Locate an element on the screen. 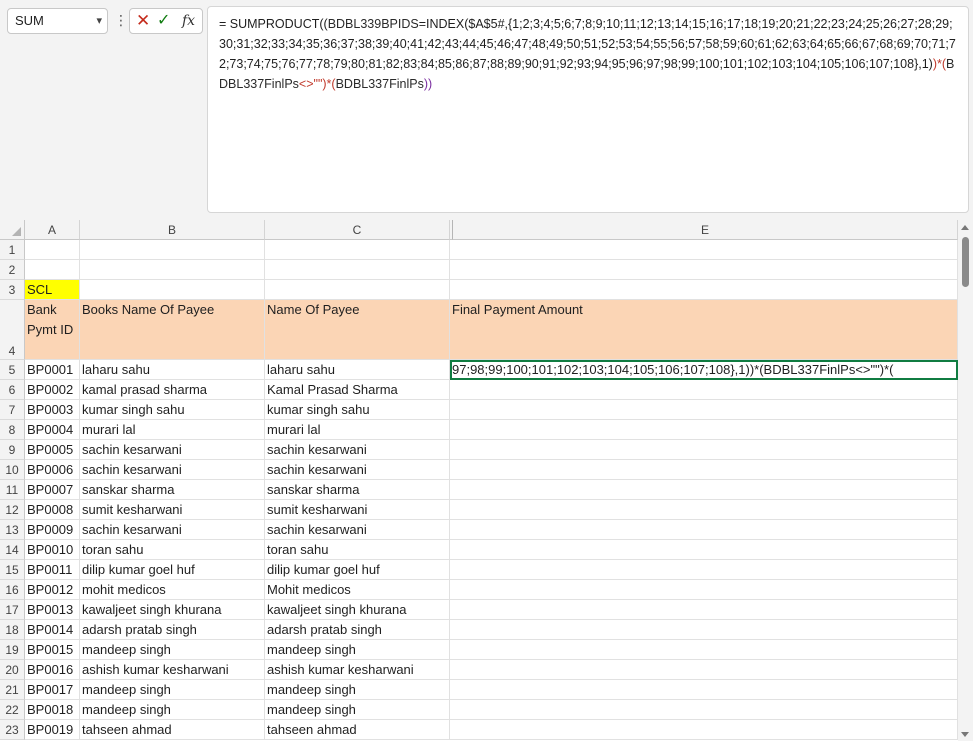 The image size is (973, 741). books-name-cell: kamal prasad sharma is located at coordinates (172, 390).